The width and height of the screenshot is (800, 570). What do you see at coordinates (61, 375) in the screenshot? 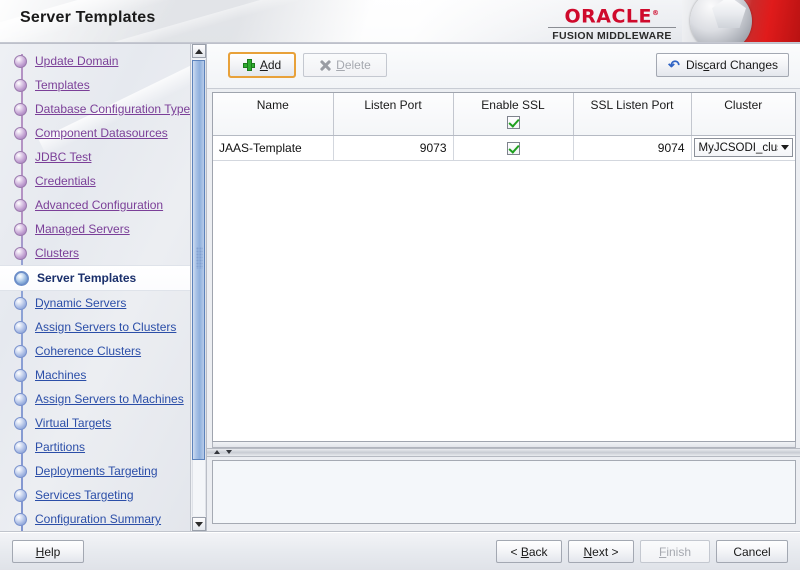
I see `sidebar-item-label: Machines` at bounding box center [61, 375].